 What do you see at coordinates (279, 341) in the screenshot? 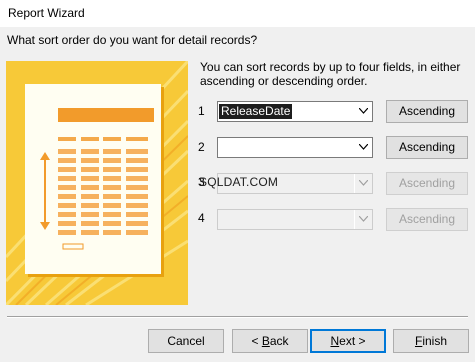
I see `back-button-label: ack` at bounding box center [279, 341].